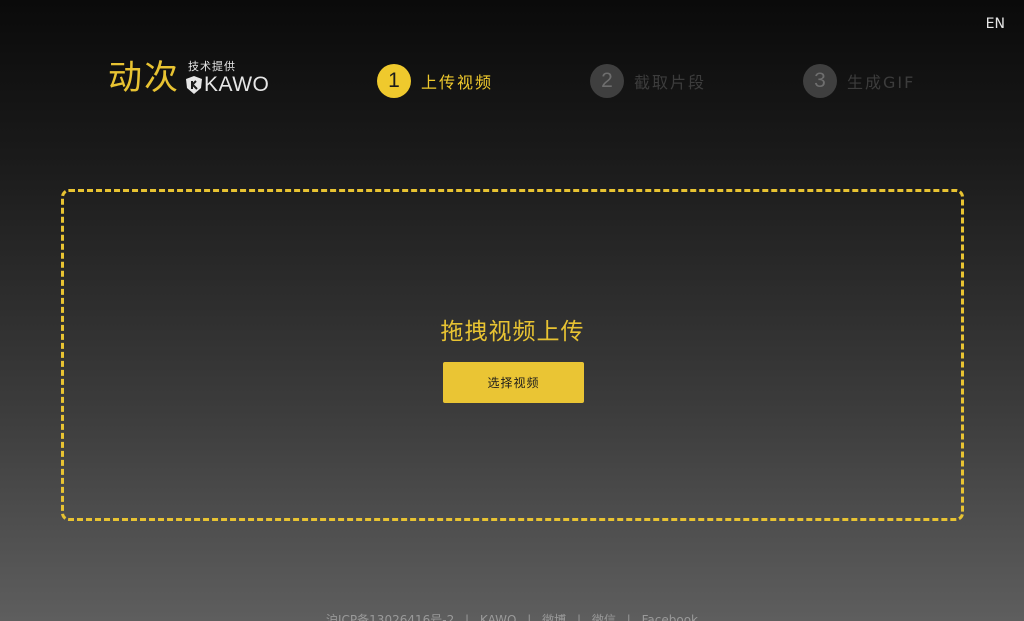 The image size is (1024, 621). I want to click on logo: 动次 技术提供 KAWO, so click(188, 78).